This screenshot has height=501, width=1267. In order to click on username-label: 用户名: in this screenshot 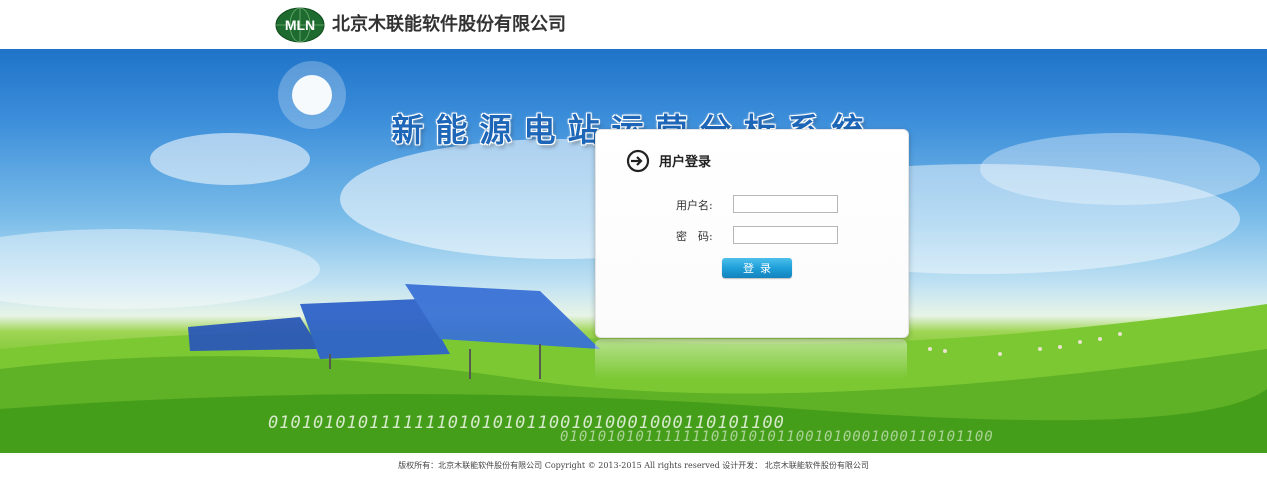, I will do `click(694, 205)`.